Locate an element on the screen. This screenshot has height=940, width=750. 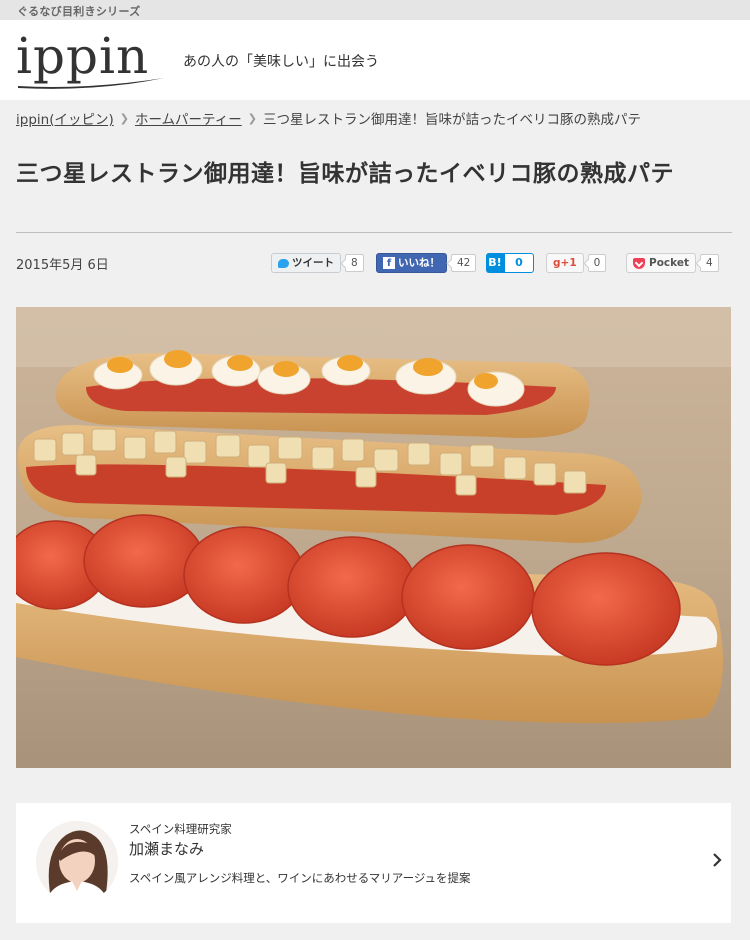
pocket-label: Pocket is located at coordinates (669, 263).